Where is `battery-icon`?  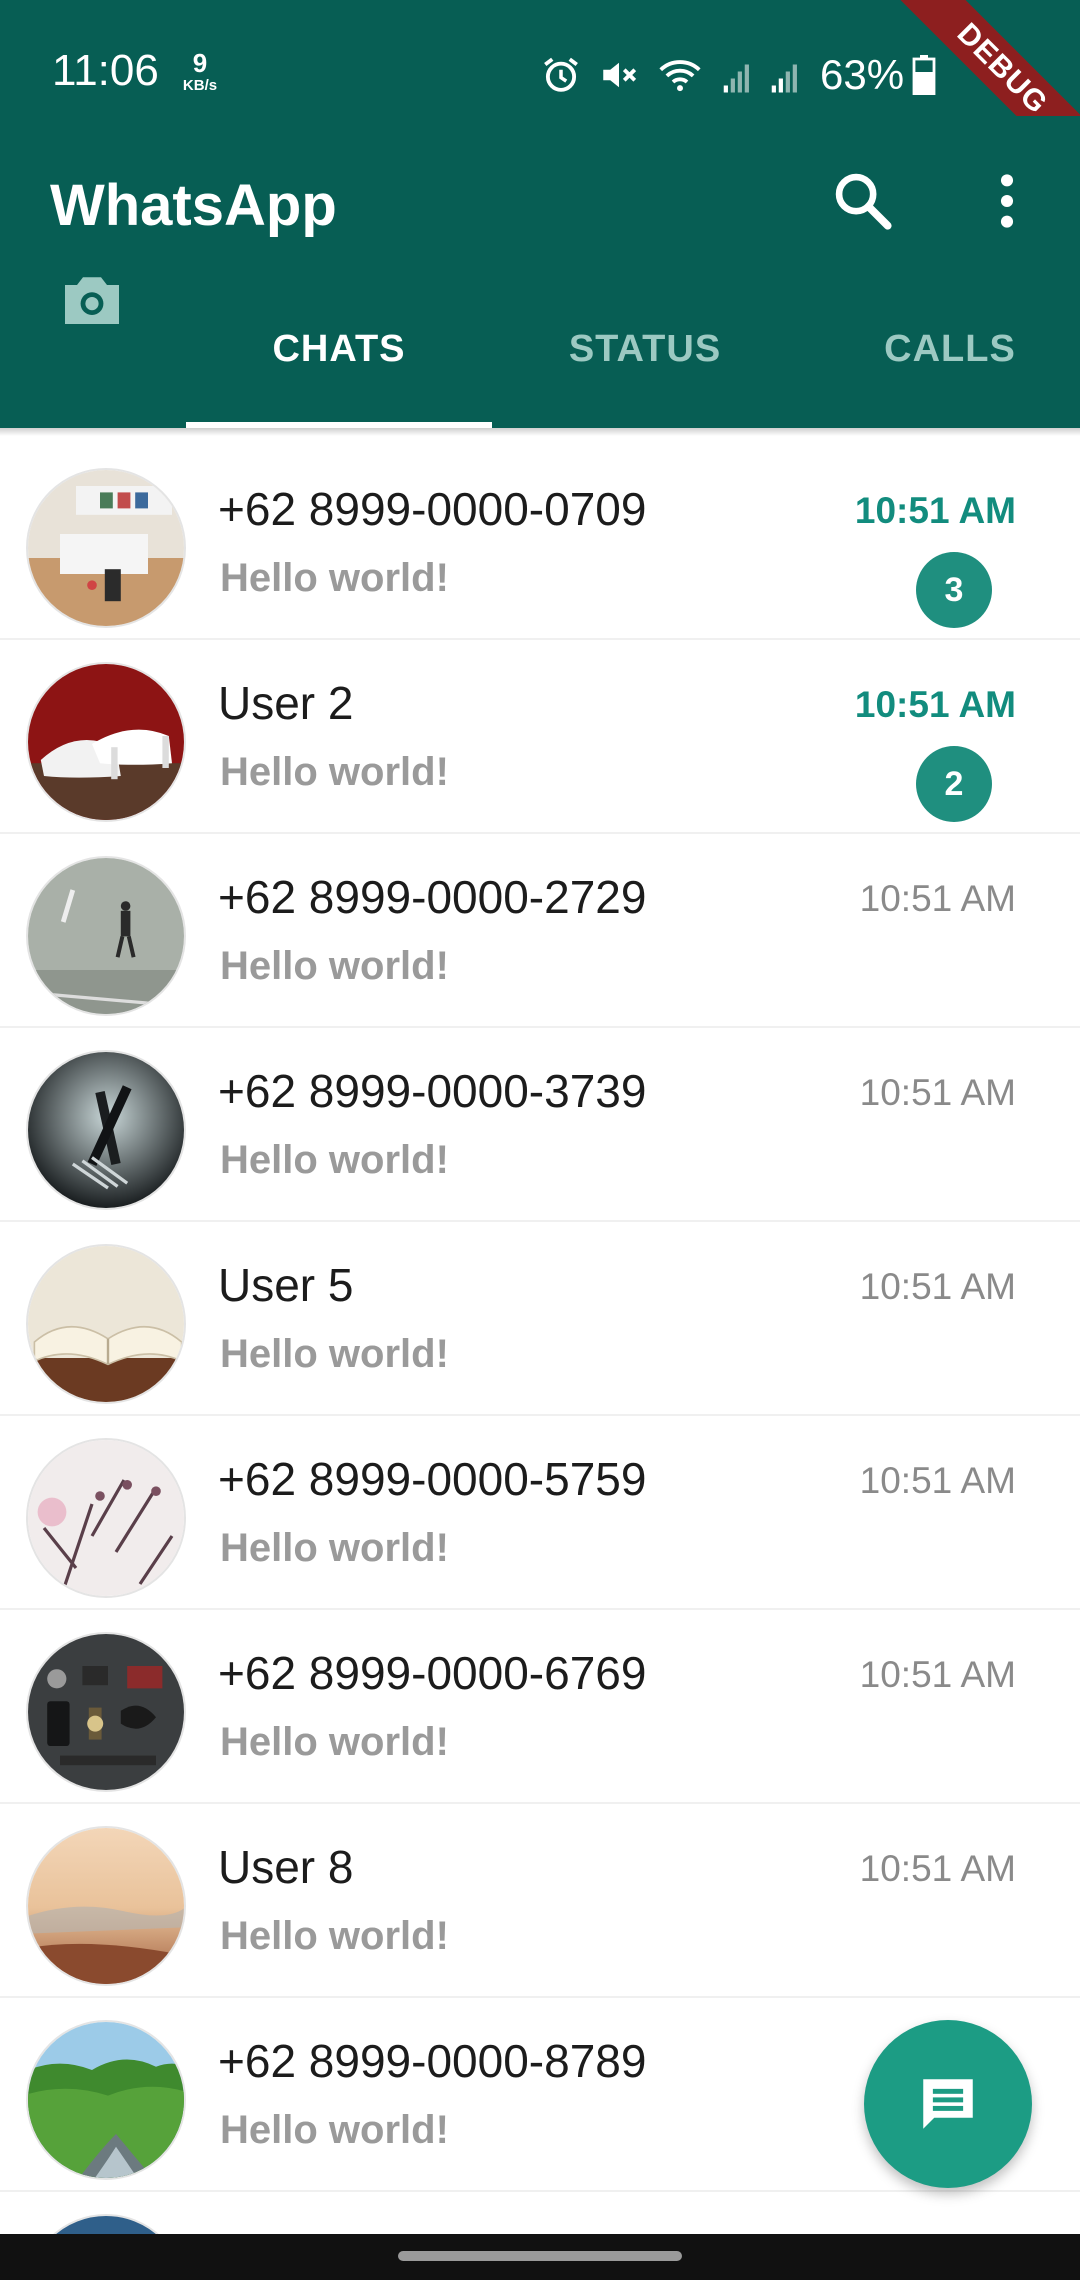 battery-icon is located at coordinates (924, 75).